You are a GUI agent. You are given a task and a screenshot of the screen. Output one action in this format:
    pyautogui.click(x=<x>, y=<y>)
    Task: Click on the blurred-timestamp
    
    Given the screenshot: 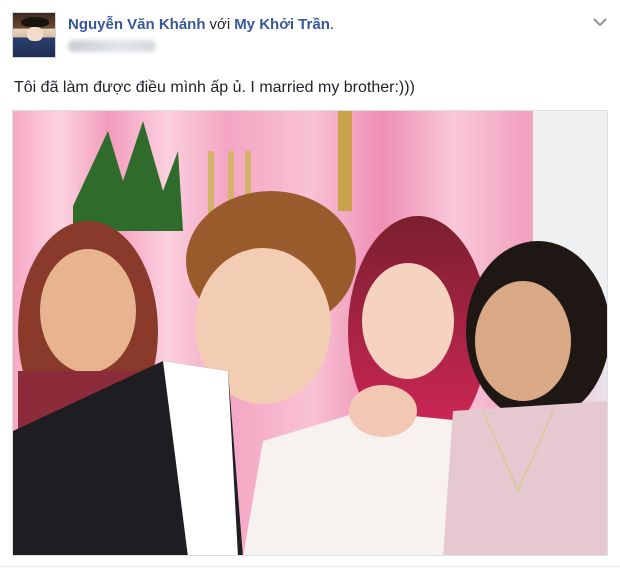 What is the action you would take?
    pyautogui.click(x=112, y=46)
    